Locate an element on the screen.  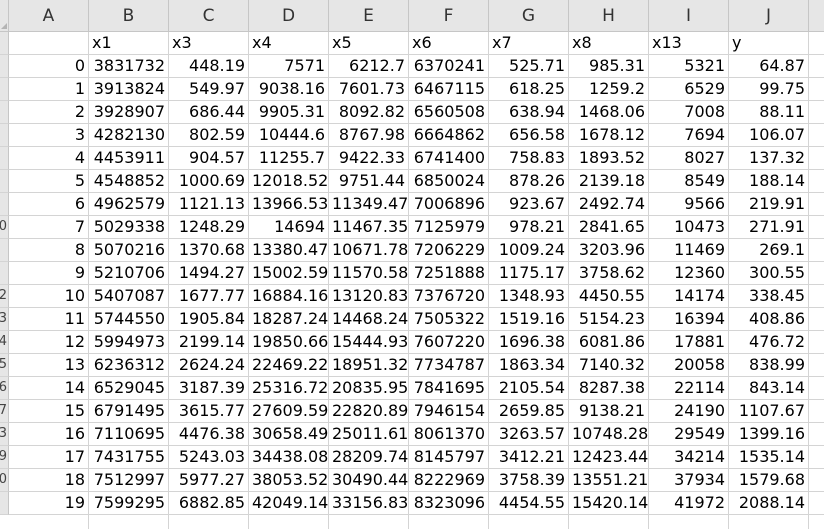
table-cell: 7571 is located at coordinates (289, 66).